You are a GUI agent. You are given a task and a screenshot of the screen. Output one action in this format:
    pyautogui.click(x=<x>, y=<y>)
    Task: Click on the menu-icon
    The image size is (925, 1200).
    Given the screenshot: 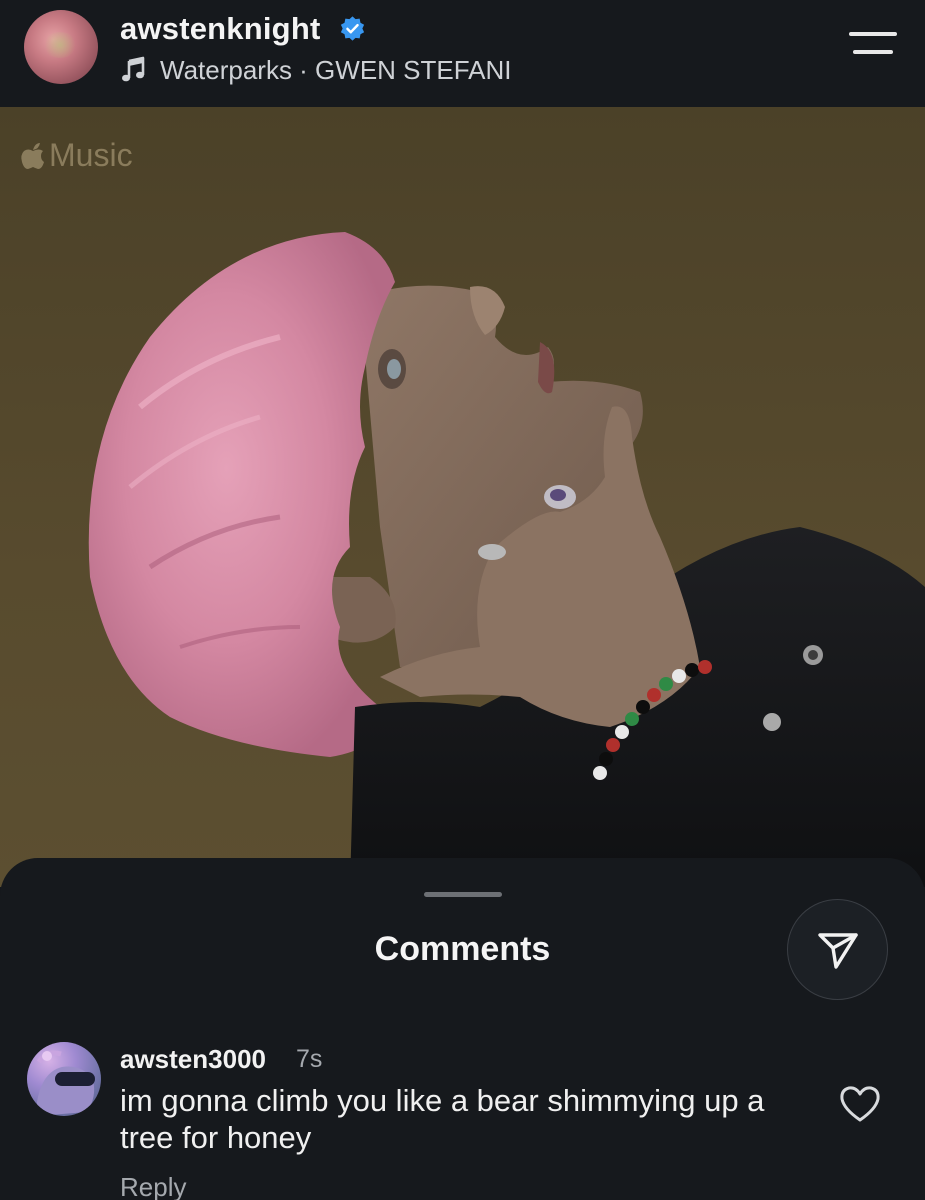 What is the action you would take?
    pyautogui.click(x=873, y=34)
    